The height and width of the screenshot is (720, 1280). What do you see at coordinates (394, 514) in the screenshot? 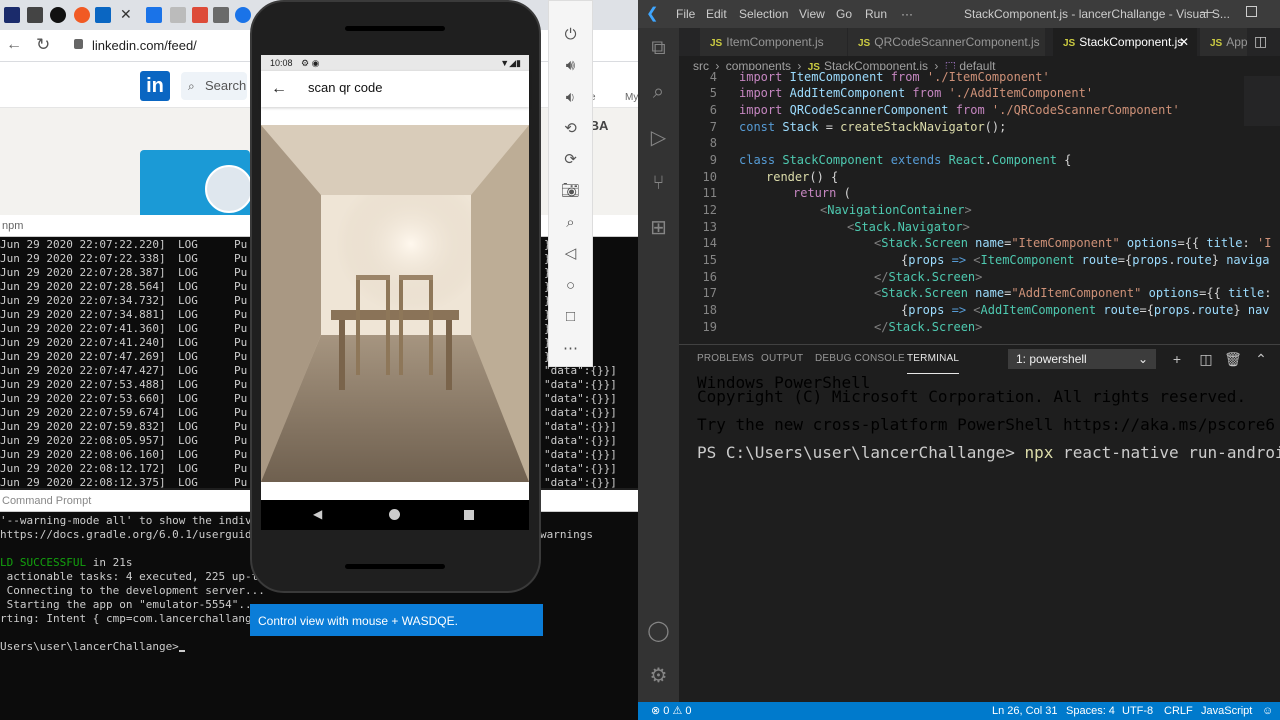
I see `nav-home-icon` at bounding box center [394, 514].